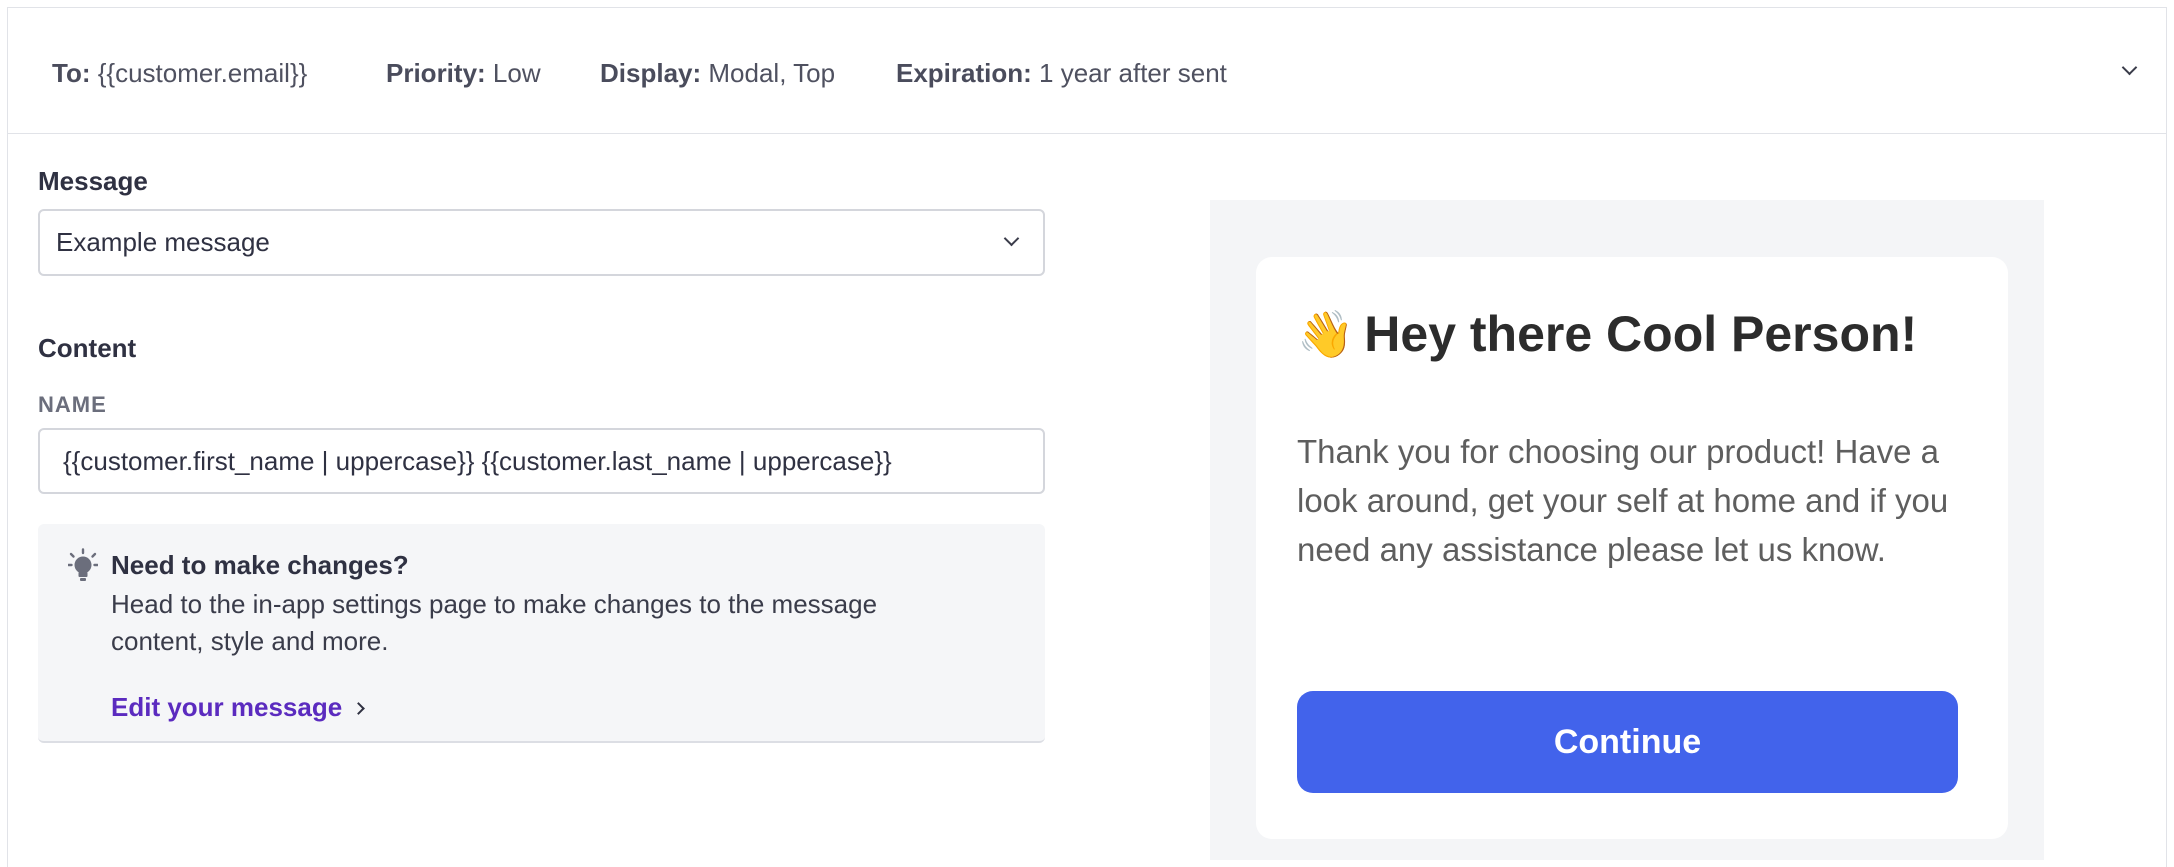 The width and height of the screenshot is (2174, 867). I want to click on summary-display: Display: Modal, Top, so click(717, 73).